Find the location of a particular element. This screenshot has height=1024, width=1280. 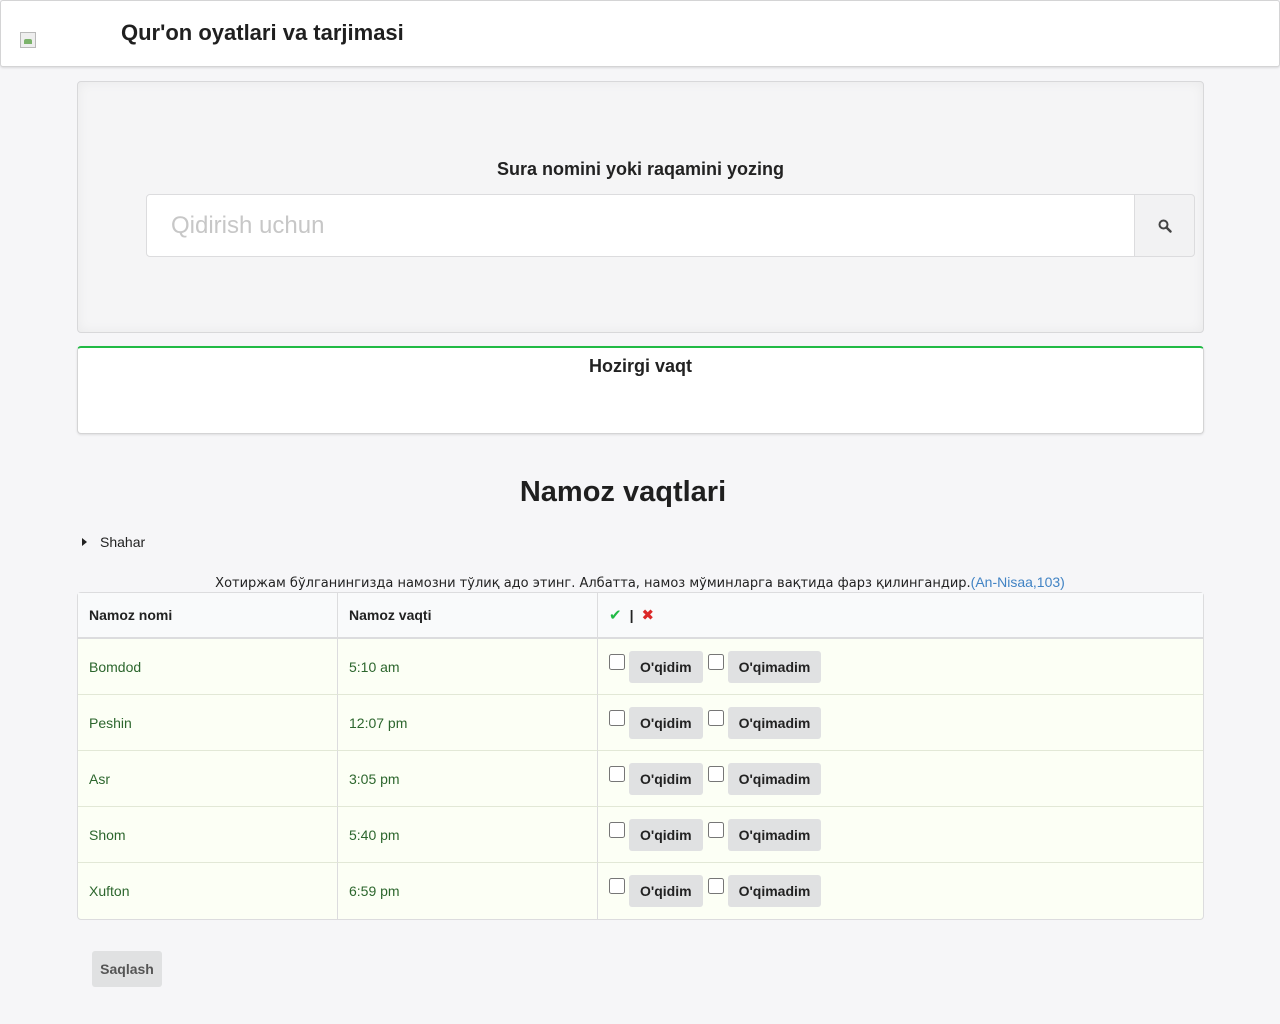

current-time-title: Hozirgi vaqt is located at coordinates (640, 366).